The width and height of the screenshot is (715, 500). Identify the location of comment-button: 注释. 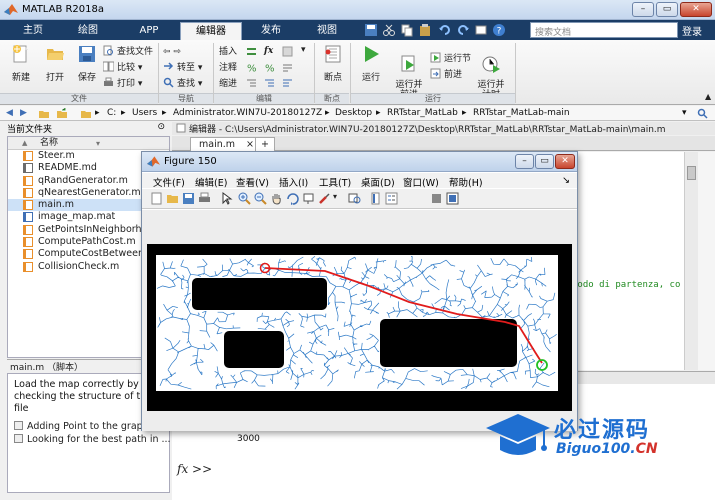
(228, 68).